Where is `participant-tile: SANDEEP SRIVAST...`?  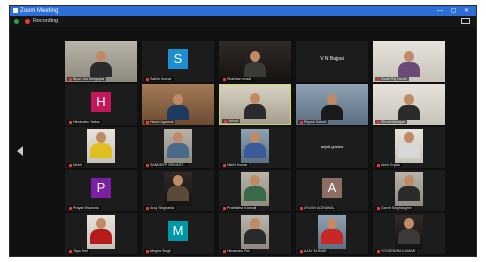 participant-tile: SANDEEP SRIVAST... is located at coordinates (178, 147).